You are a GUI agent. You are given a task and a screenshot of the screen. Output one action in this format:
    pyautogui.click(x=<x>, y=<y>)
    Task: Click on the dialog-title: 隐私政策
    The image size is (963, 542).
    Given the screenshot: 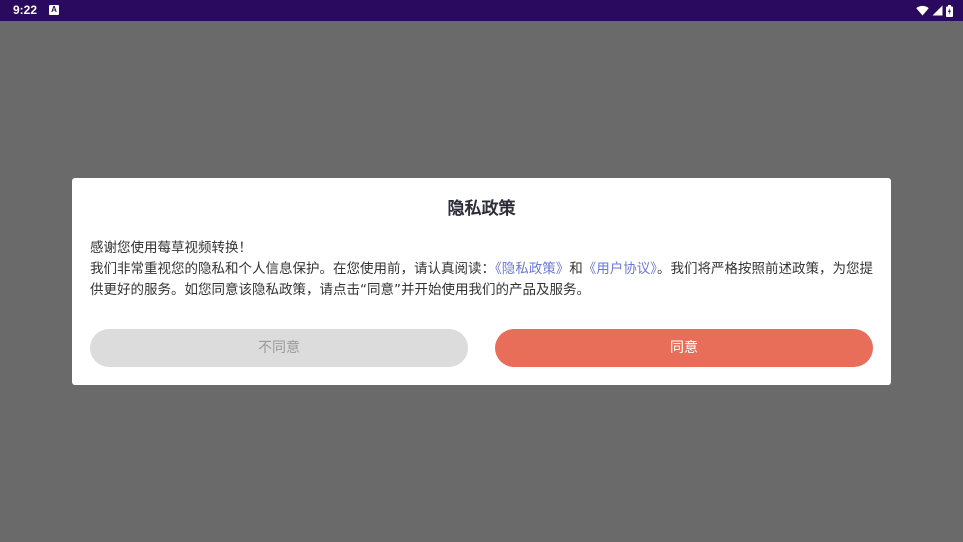 What is the action you would take?
    pyautogui.click(x=481, y=209)
    